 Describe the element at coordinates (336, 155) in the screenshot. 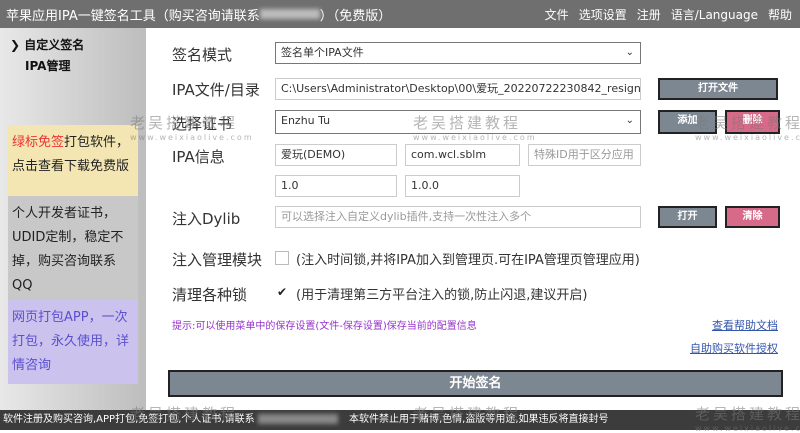

I see `app-name-input: 爱玩(DEMO)` at that location.